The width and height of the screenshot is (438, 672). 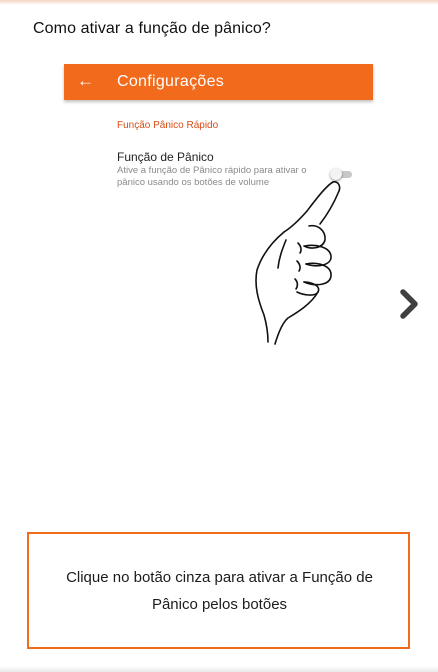 What do you see at coordinates (410, 304) in the screenshot?
I see `chevron-right-icon` at bounding box center [410, 304].